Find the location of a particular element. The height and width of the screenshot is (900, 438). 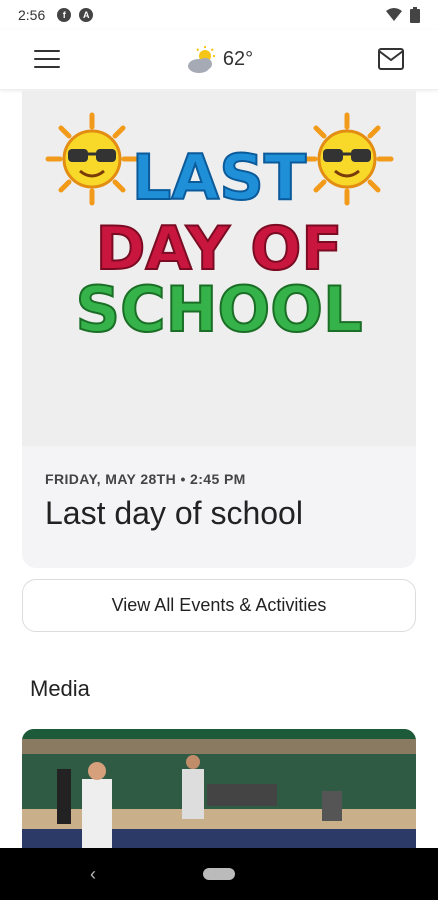

gym-photo is located at coordinates (219, 788).